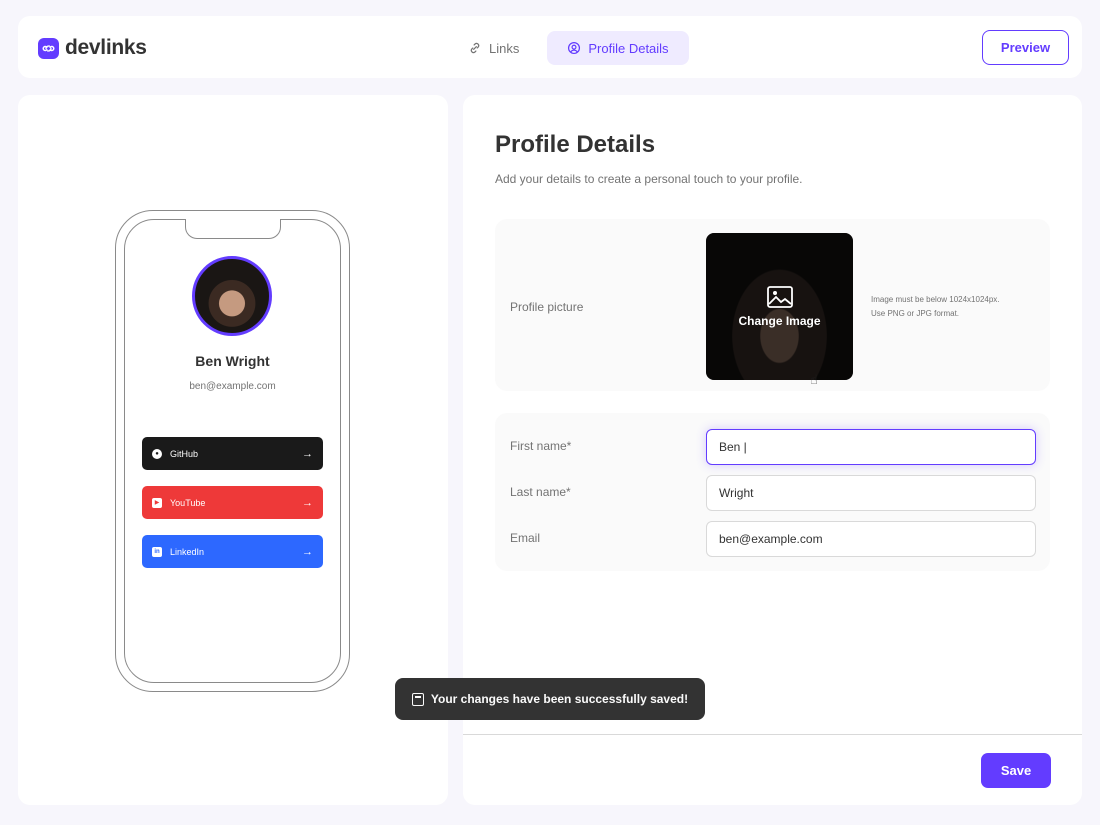 This screenshot has height=825, width=1100. I want to click on preview-link-label: LinkedIn, so click(187, 551).